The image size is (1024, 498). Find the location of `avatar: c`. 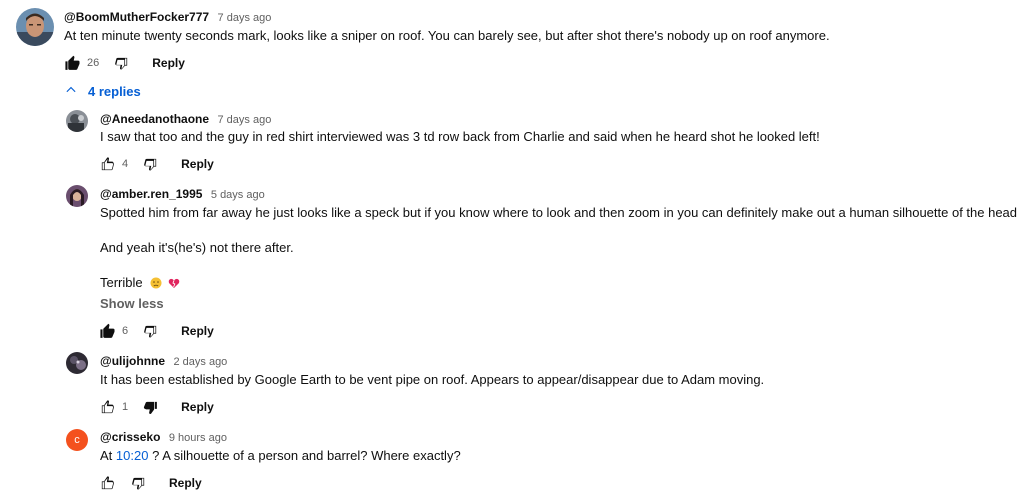

avatar: c is located at coordinates (77, 440).